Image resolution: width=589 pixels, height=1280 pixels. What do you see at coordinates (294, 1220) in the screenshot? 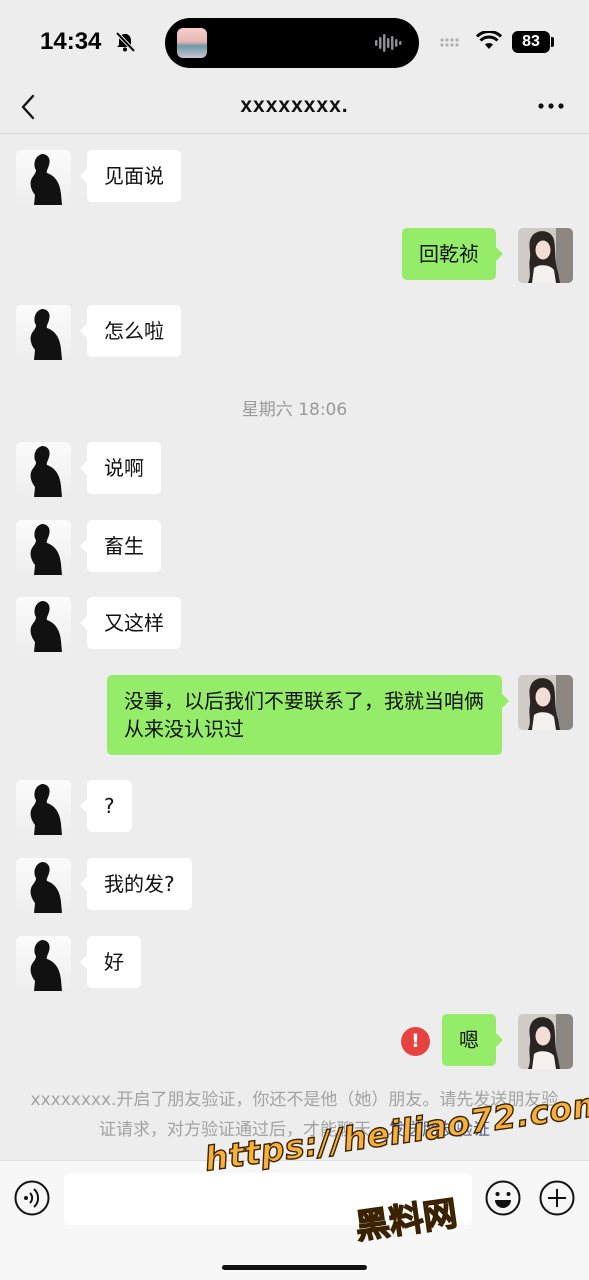
I see `input-bar` at bounding box center [294, 1220].